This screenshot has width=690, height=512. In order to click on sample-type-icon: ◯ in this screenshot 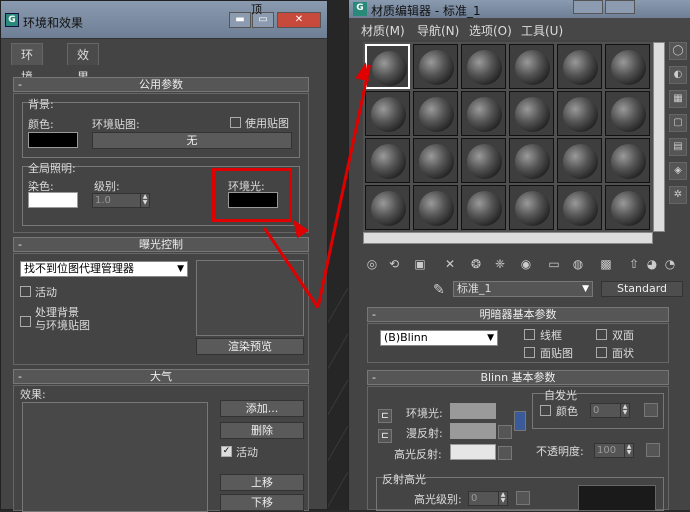, I will do `click(678, 51)`.